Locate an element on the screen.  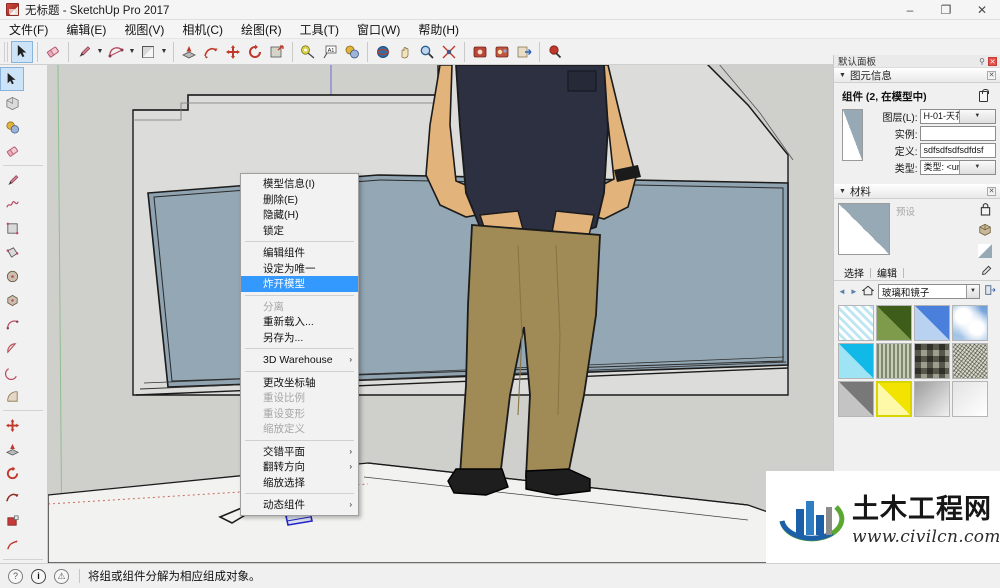
swatch-speckled-glass is located at coordinates (970, 361).